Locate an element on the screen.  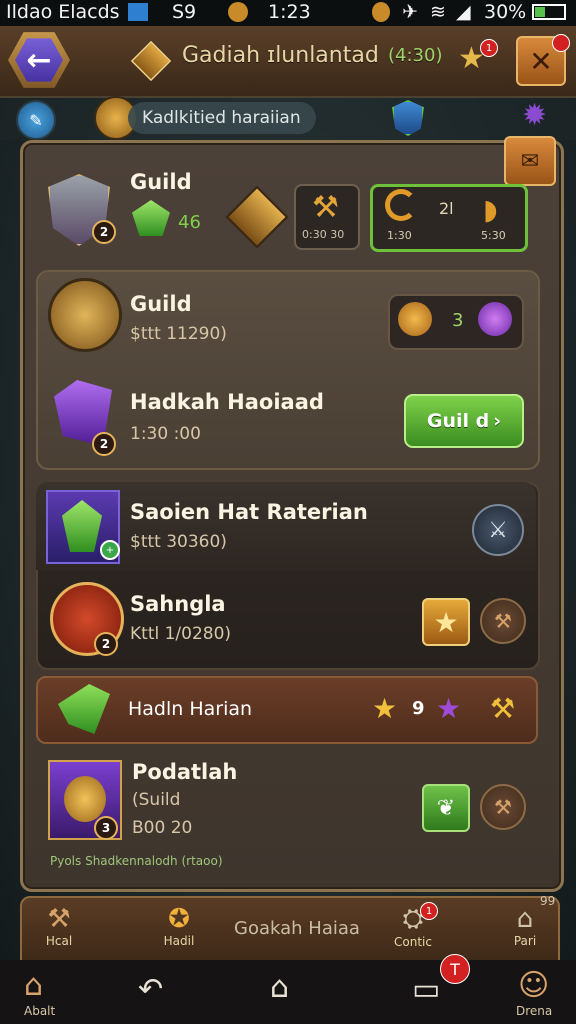
star-icon: ★ is located at coordinates (446, 622).